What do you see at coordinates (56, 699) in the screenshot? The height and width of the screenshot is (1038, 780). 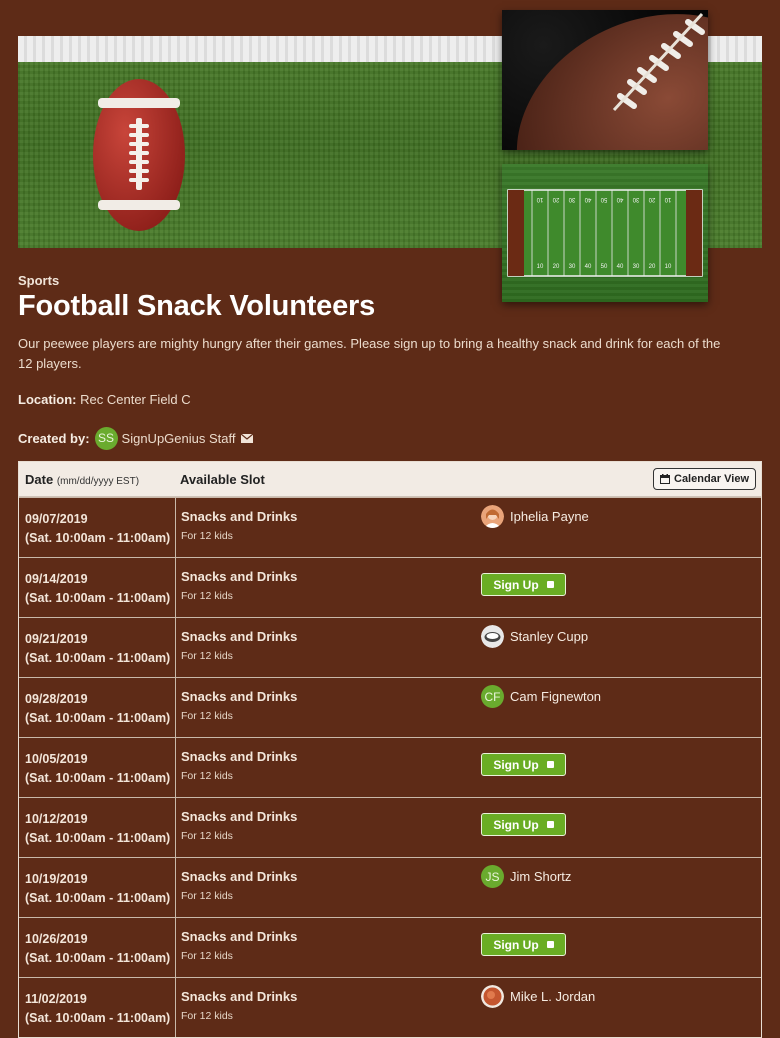 I see `date: 09/28/2019` at bounding box center [56, 699].